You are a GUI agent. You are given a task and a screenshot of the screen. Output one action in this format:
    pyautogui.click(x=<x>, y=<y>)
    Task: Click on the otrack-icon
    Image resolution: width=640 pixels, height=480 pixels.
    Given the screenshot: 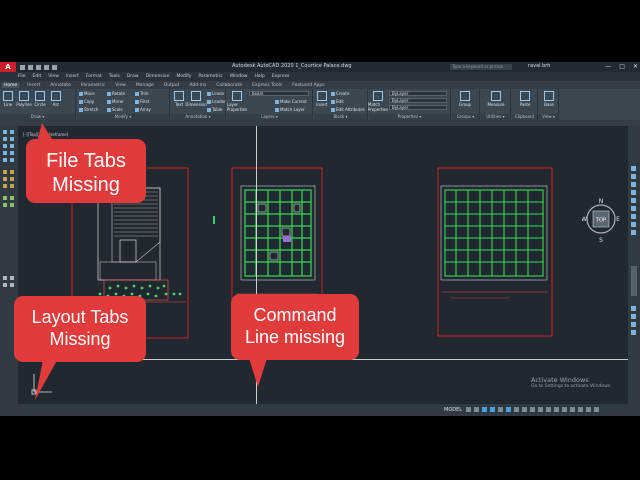 What is the action you would take?
    pyautogui.click(x=508, y=409)
    